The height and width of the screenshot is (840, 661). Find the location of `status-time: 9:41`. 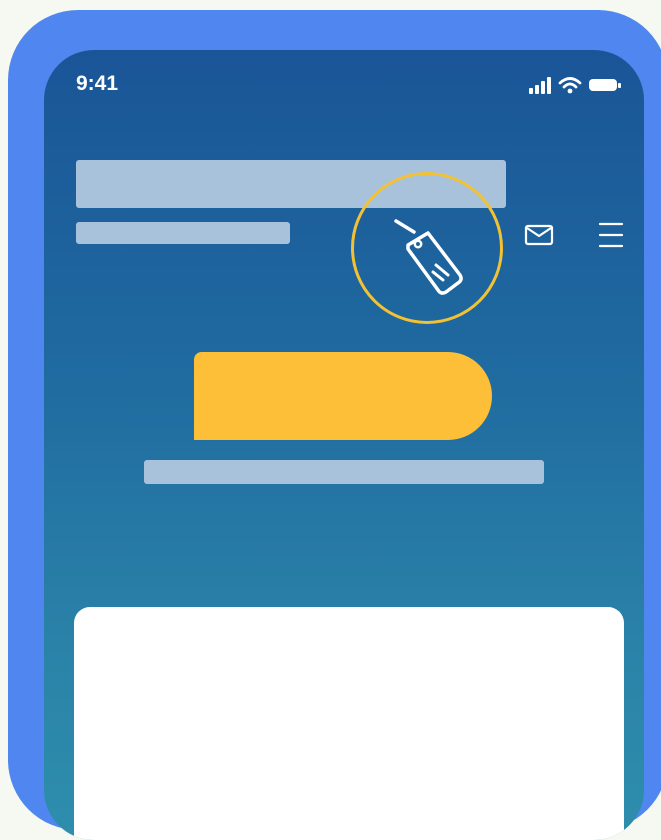

status-time: 9:41 is located at coordinates (97, 83).